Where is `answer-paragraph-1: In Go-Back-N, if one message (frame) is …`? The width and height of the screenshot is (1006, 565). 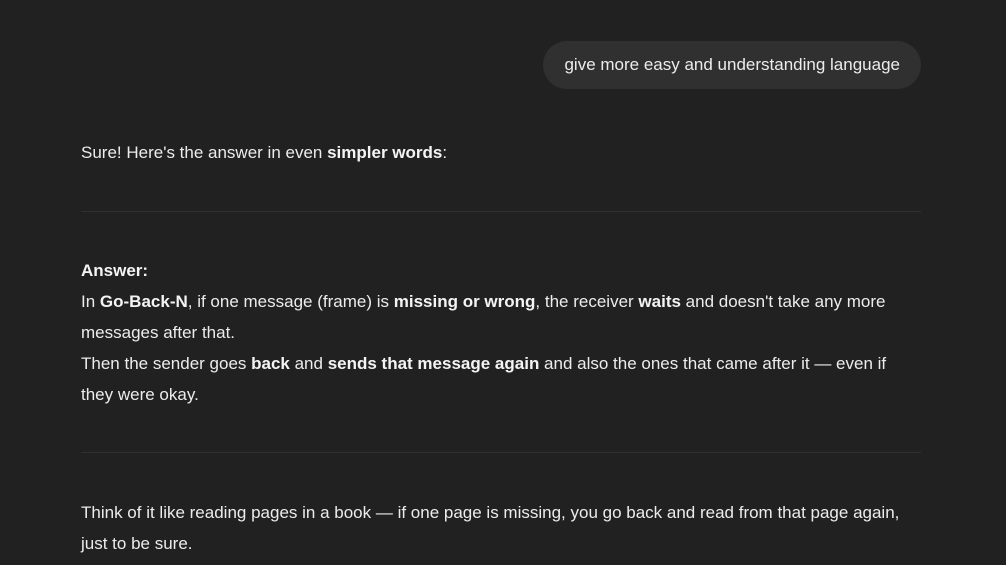 answer-paragraph-1: In Go-Back-N, if one message (frame) is … is located at coordinates (491, 317).